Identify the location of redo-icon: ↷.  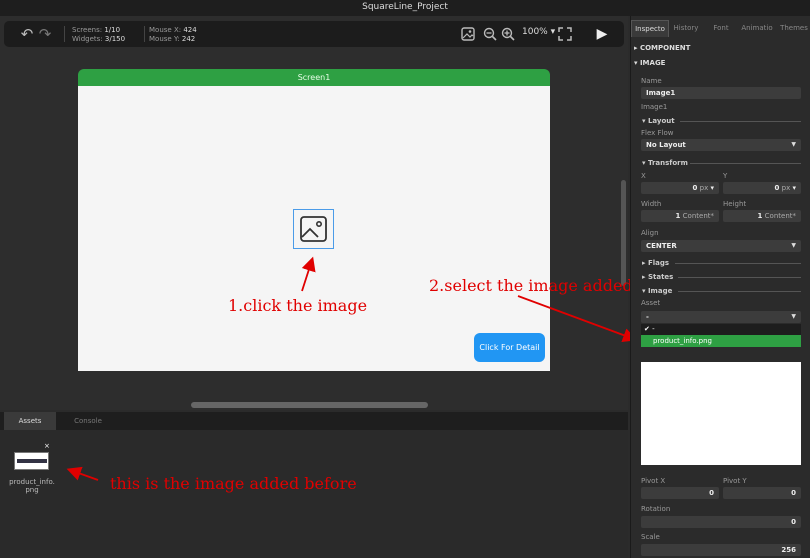
(45, 34).